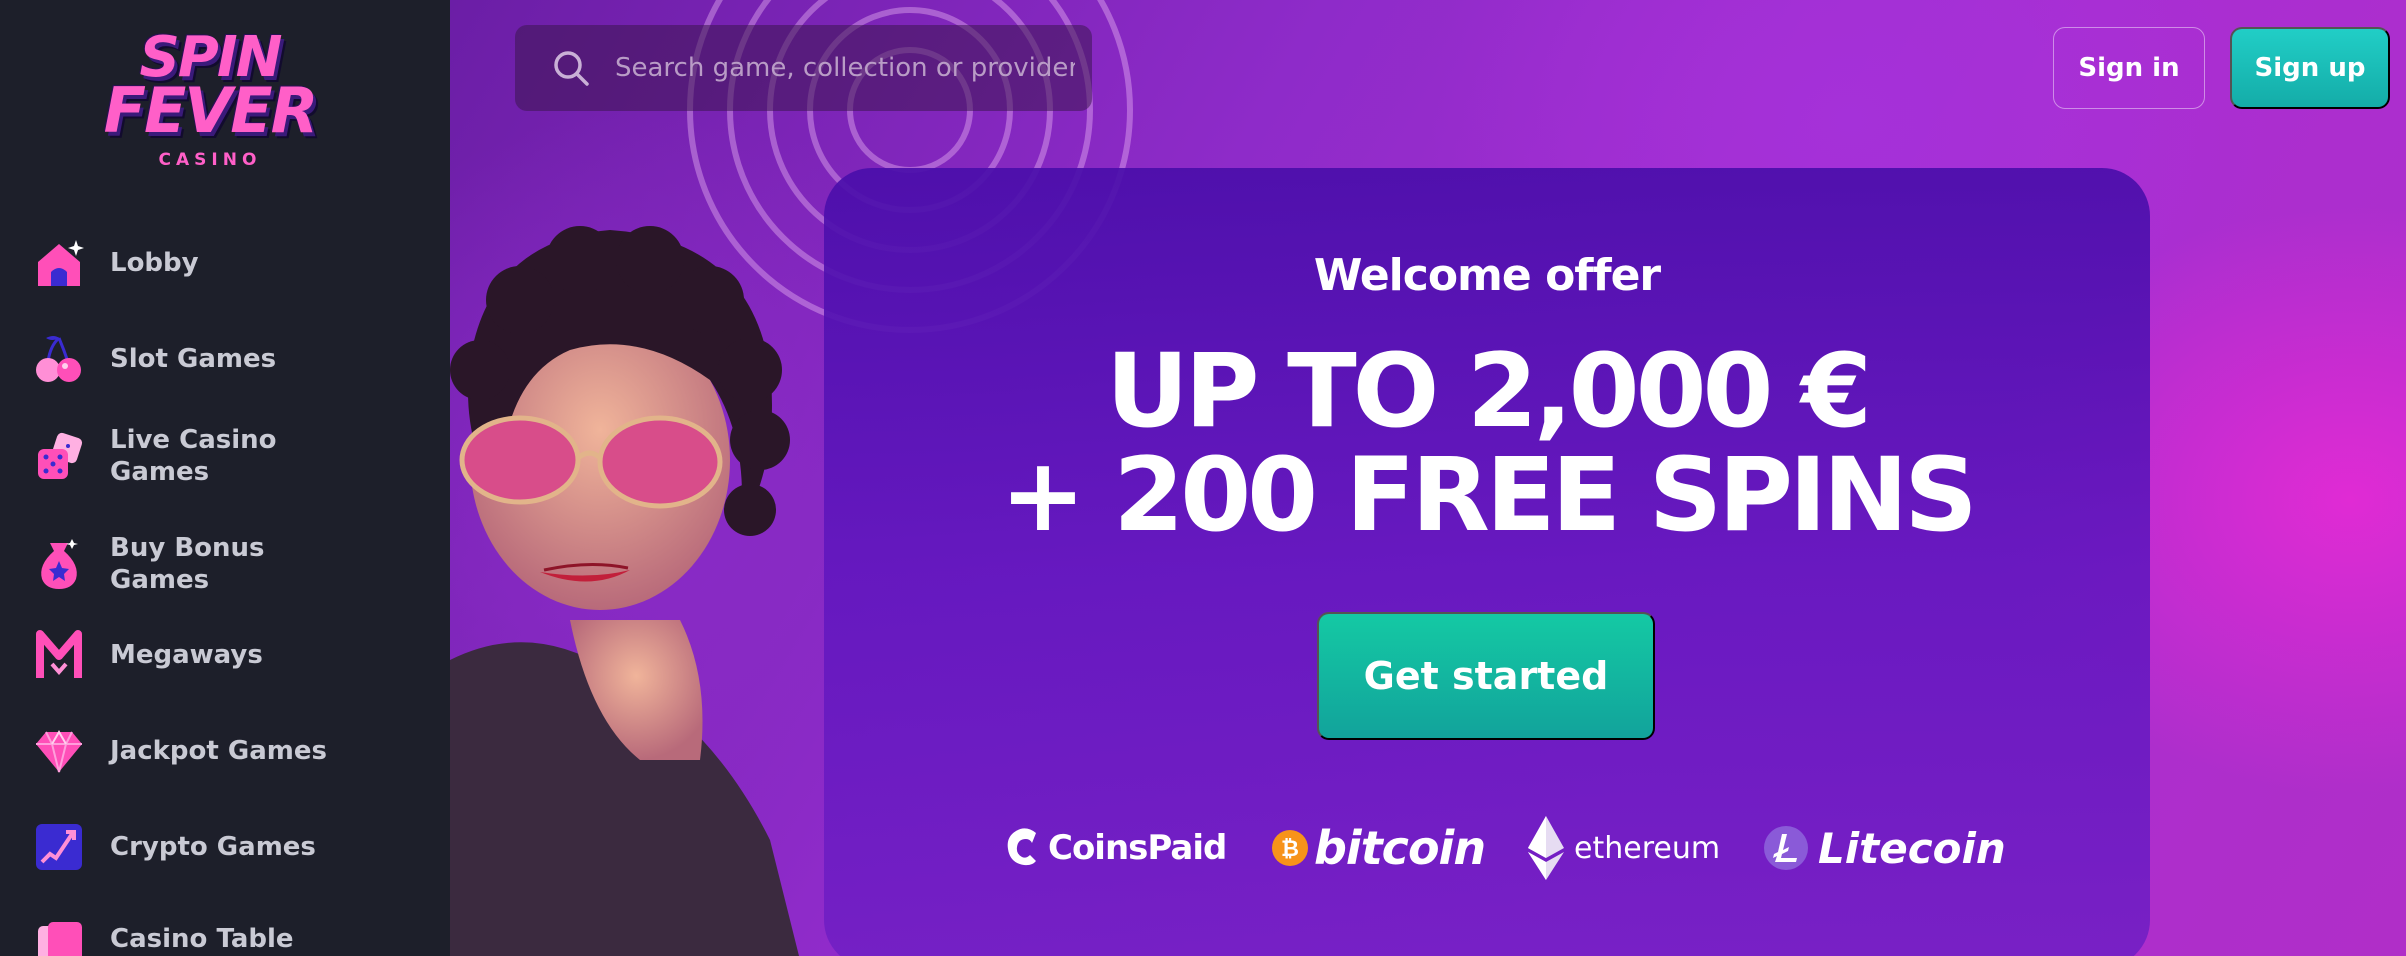  Describe the element at coordinates (1488, 495) in the screenshot. I see `offer-headline-line2: + 200 FREE SPINS` at that location.